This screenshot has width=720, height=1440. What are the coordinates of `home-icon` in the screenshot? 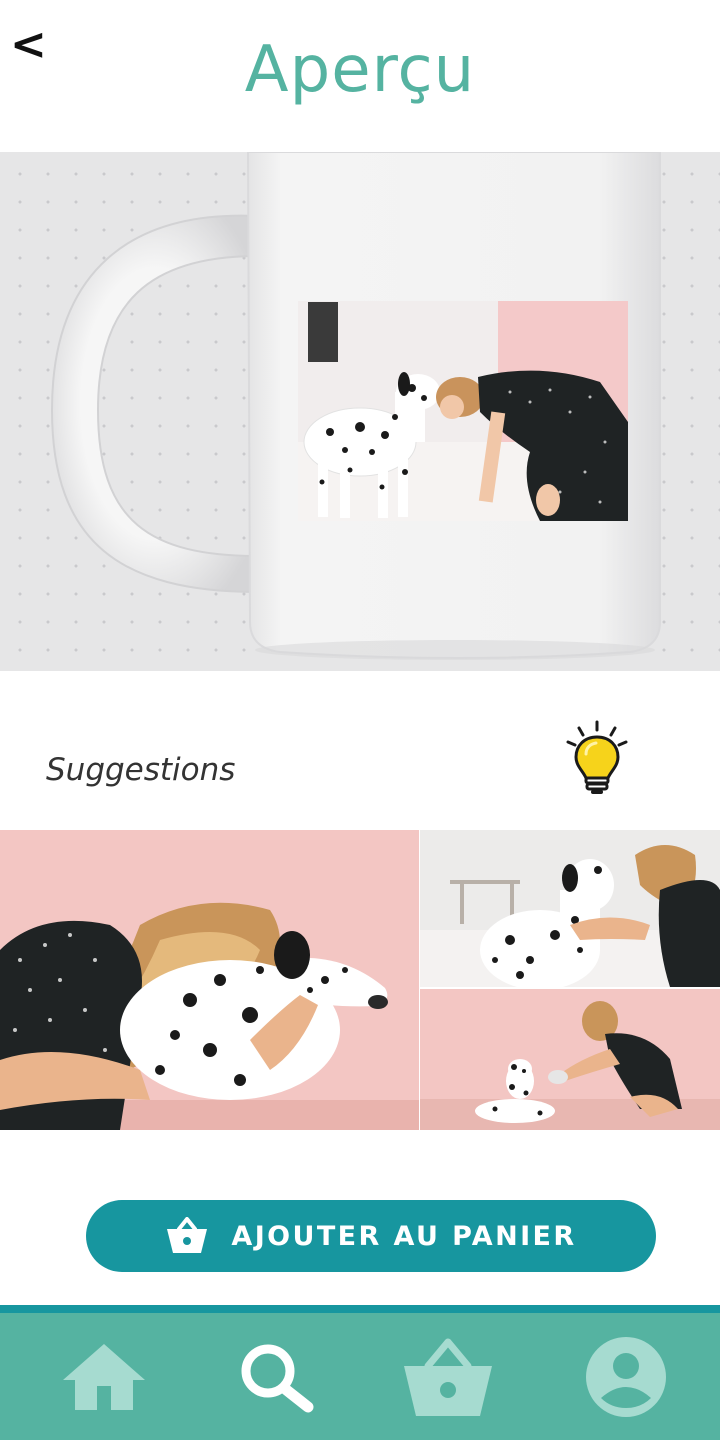 It's located at (104, 1376).